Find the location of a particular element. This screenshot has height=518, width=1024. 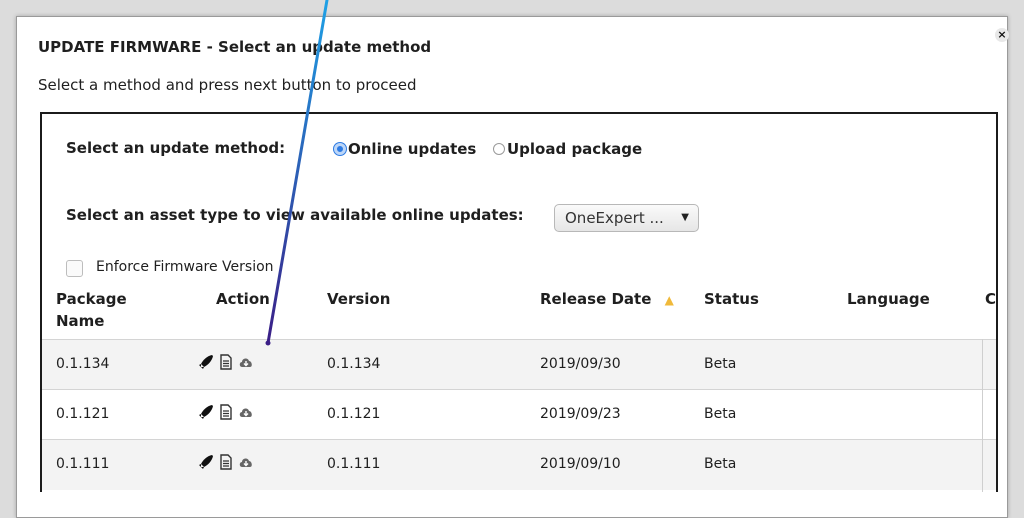

version-cell: 0.1.121 is located at coordinates (354, 414).